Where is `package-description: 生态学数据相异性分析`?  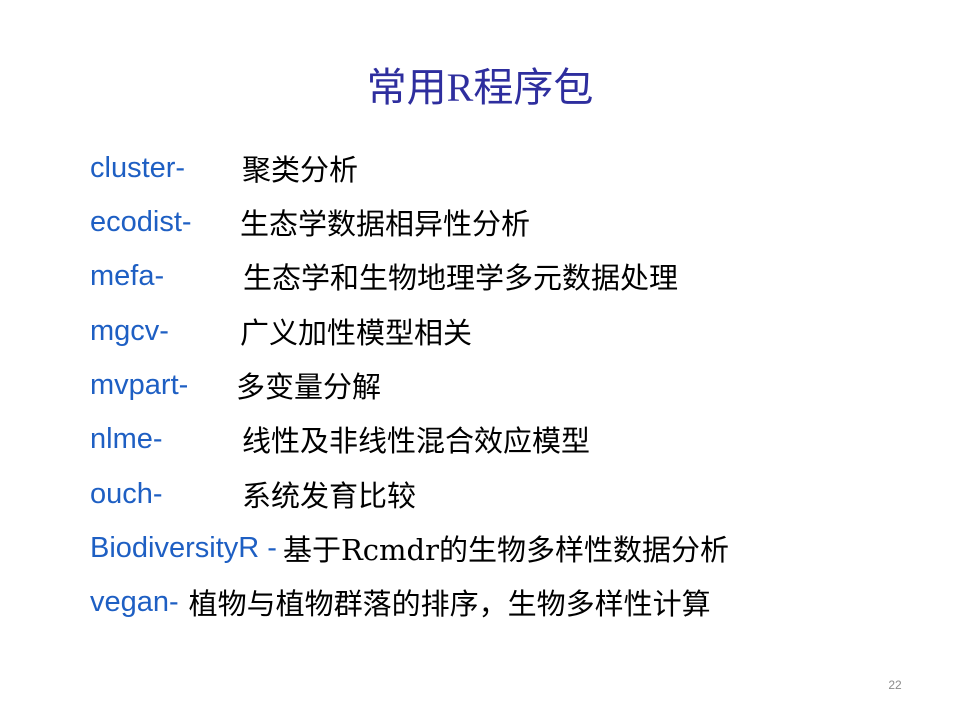 package-description: 生态学数据相异性分析 is located at coordinates (385, 224).